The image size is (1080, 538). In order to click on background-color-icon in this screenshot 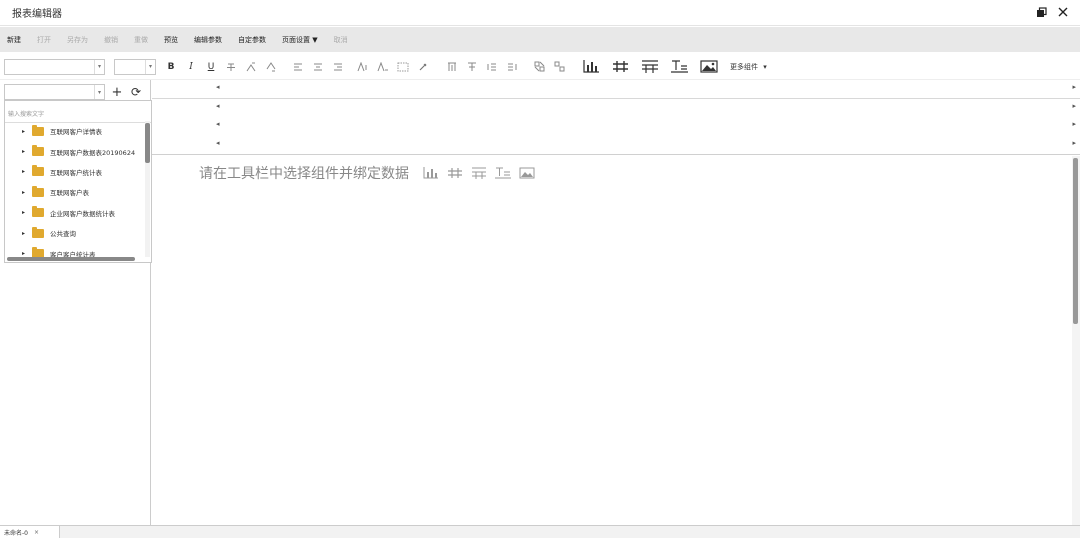, I will do `click(383, 67)`.